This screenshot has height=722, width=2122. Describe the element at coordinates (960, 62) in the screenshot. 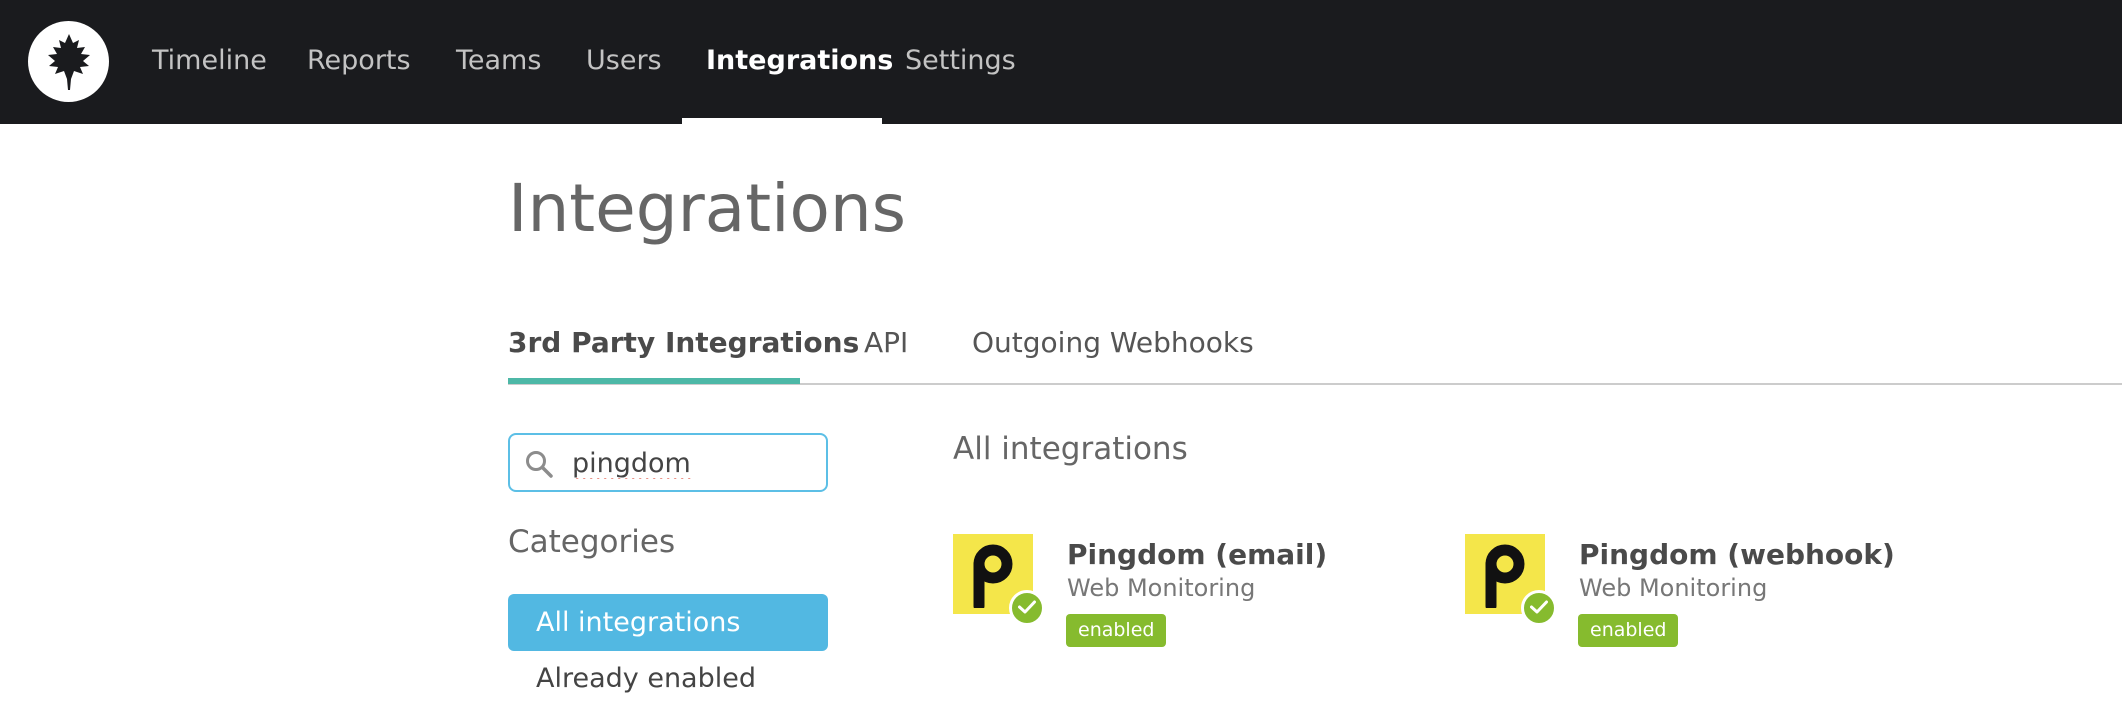

I see `nav-item-settings: Settings` at that location.